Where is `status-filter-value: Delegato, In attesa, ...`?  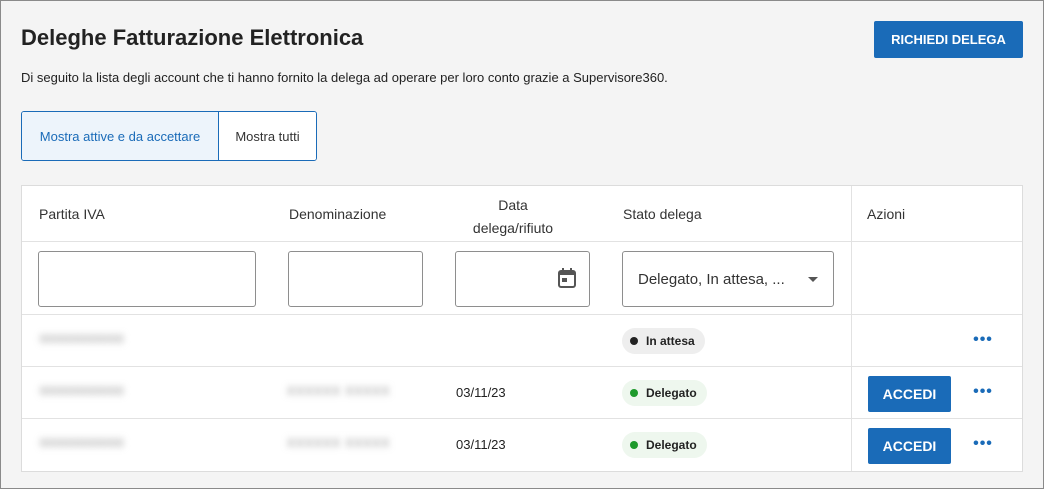 status-filter-value: Delegato, In attesa, ... is located at coordinates (711, 279).